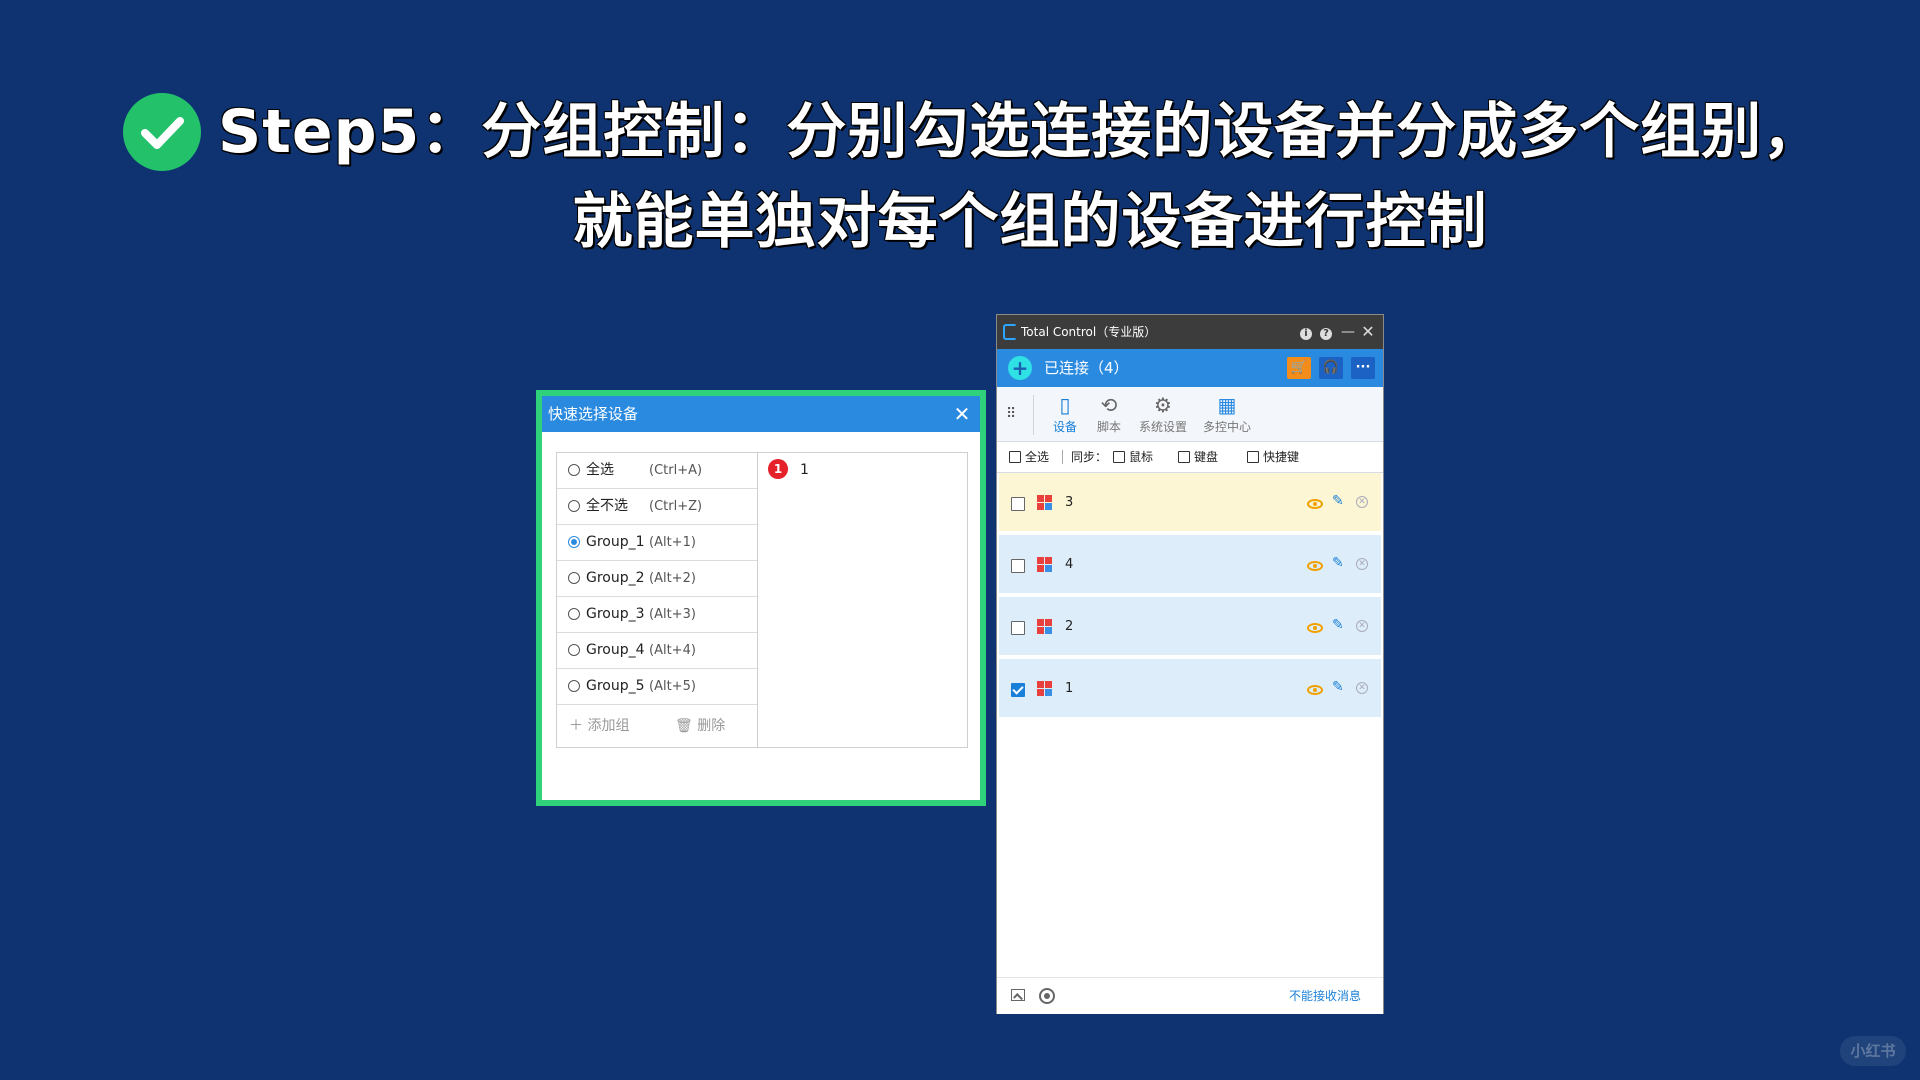 The image size is (1920, 1080). What do you see at coordinates (1299, 368) in the screenshot?
I see `cart-icon: 🛒` at bounding box center [1299, 368].